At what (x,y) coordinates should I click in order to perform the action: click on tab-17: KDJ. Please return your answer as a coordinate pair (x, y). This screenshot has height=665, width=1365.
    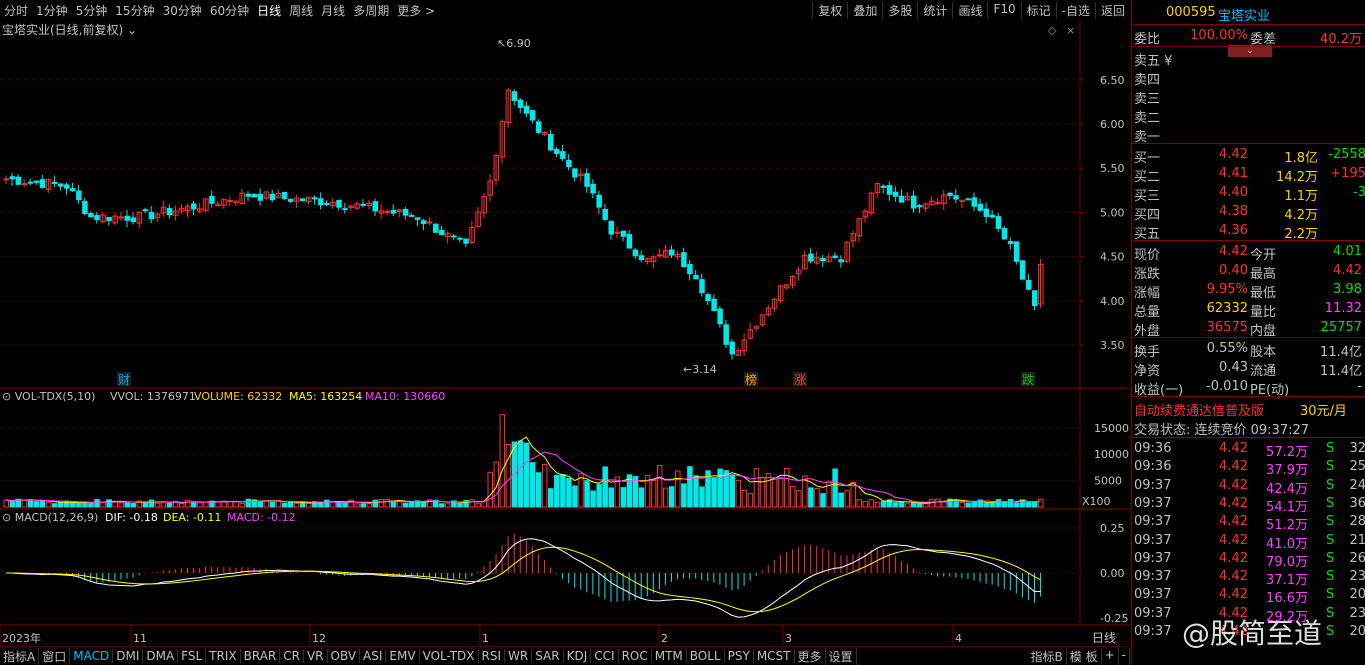
    Looking at the image, I should click on (578, 656).